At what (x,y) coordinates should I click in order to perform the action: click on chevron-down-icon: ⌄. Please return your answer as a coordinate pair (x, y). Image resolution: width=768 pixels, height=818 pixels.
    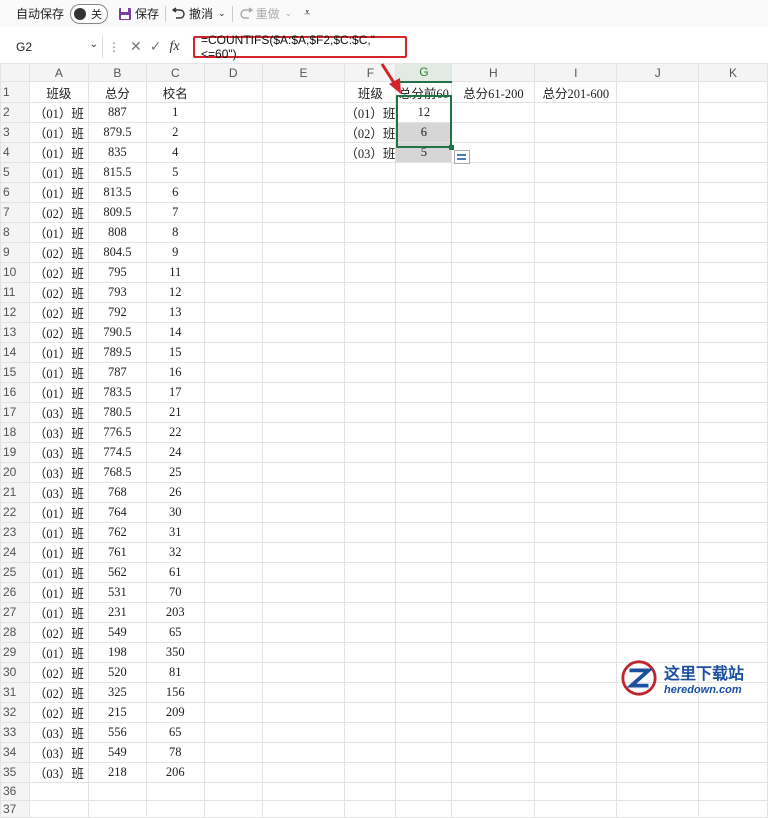
    Looking at the image, I should click on (94, 44).